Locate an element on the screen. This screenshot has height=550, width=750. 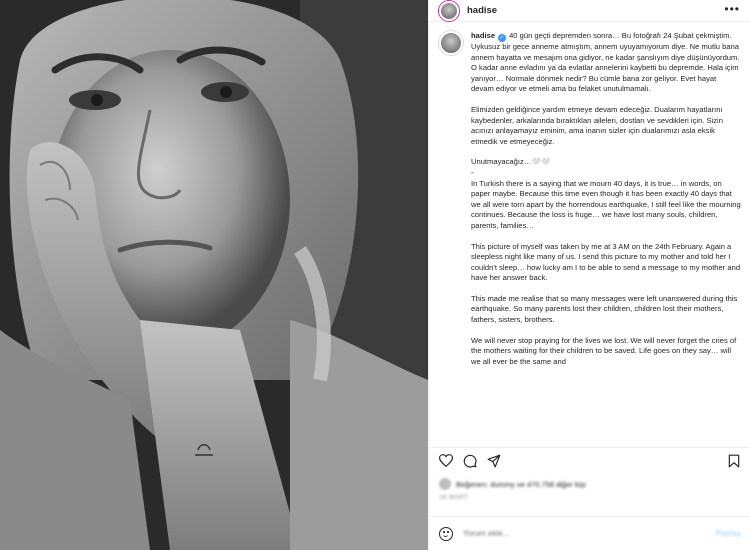
comment-box: Paylaş is located at coordinates (589, 533).